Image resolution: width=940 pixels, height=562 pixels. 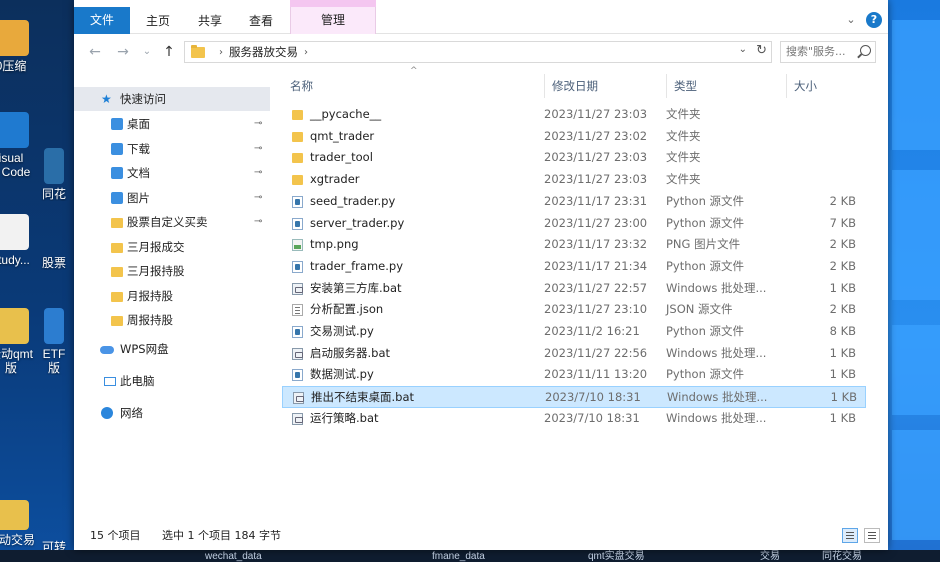 I want to click on archive-icon, so click(x=14, y=38).